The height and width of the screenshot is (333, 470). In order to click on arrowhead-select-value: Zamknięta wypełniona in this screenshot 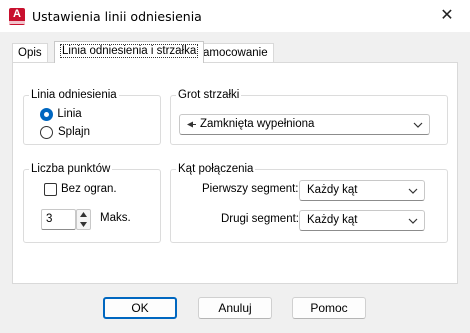, I will do `click(257, 124)`.